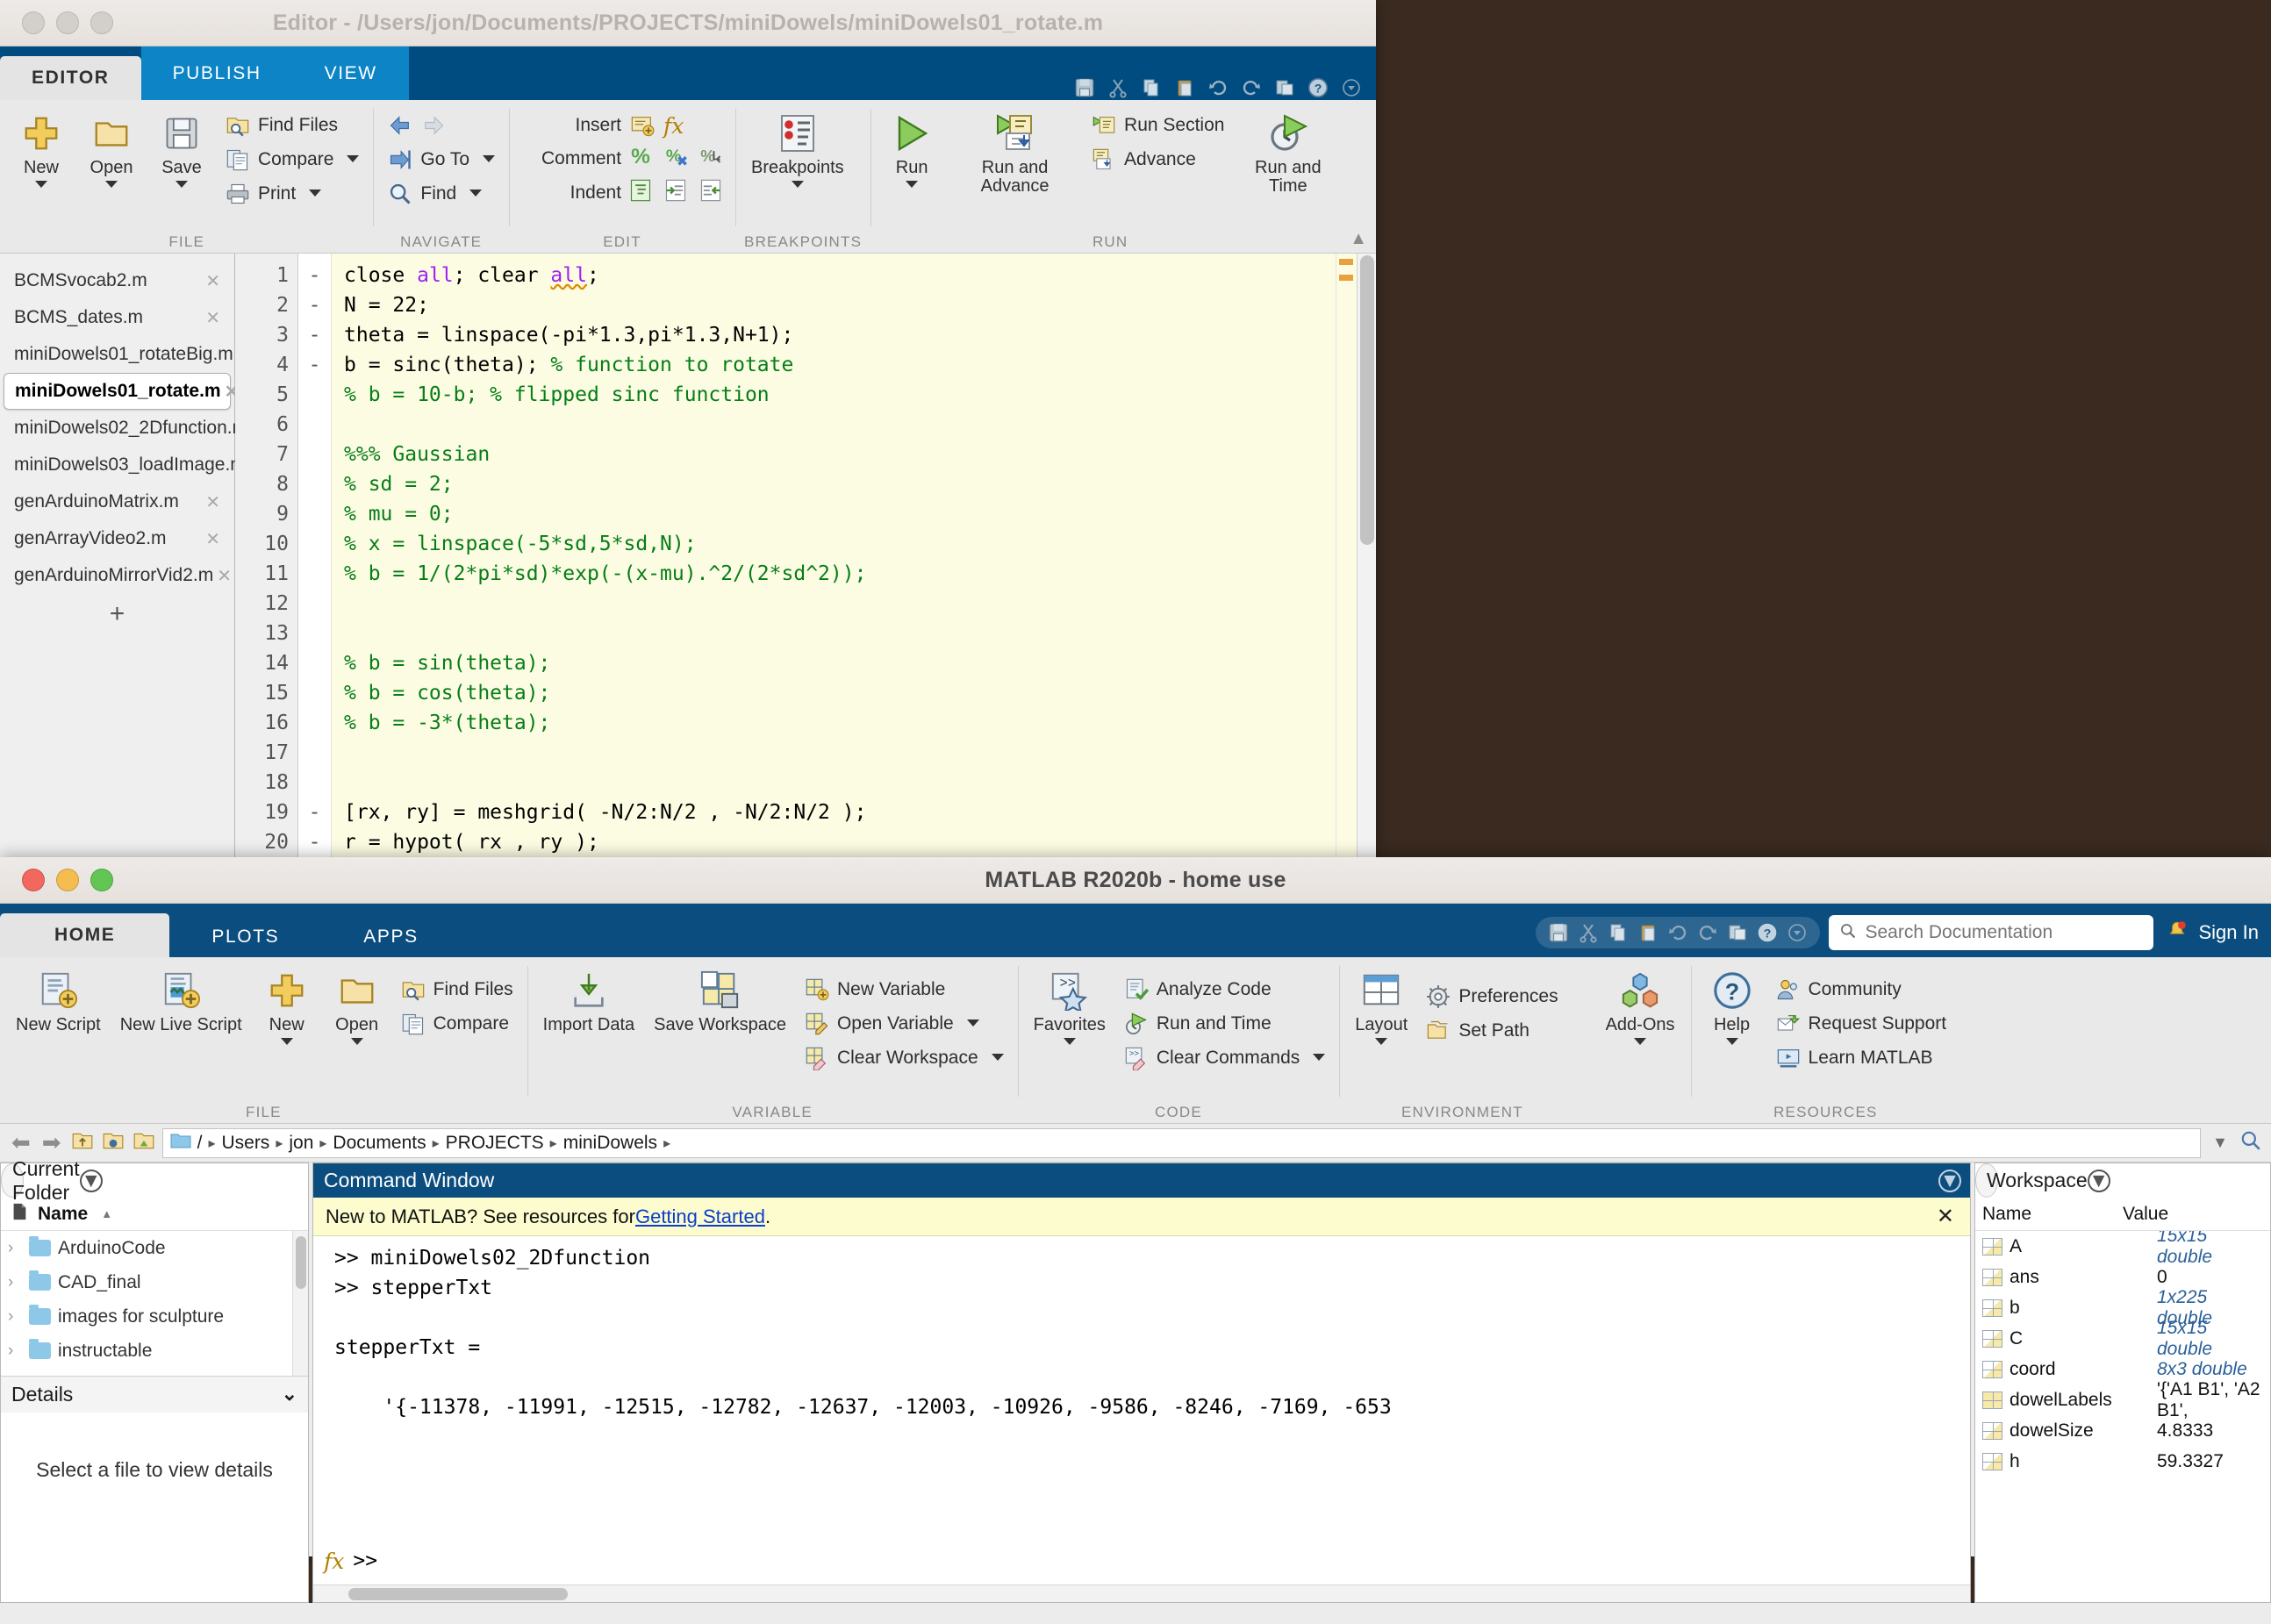  I want to click on comment-percent-icon: %, so click(642, 159).